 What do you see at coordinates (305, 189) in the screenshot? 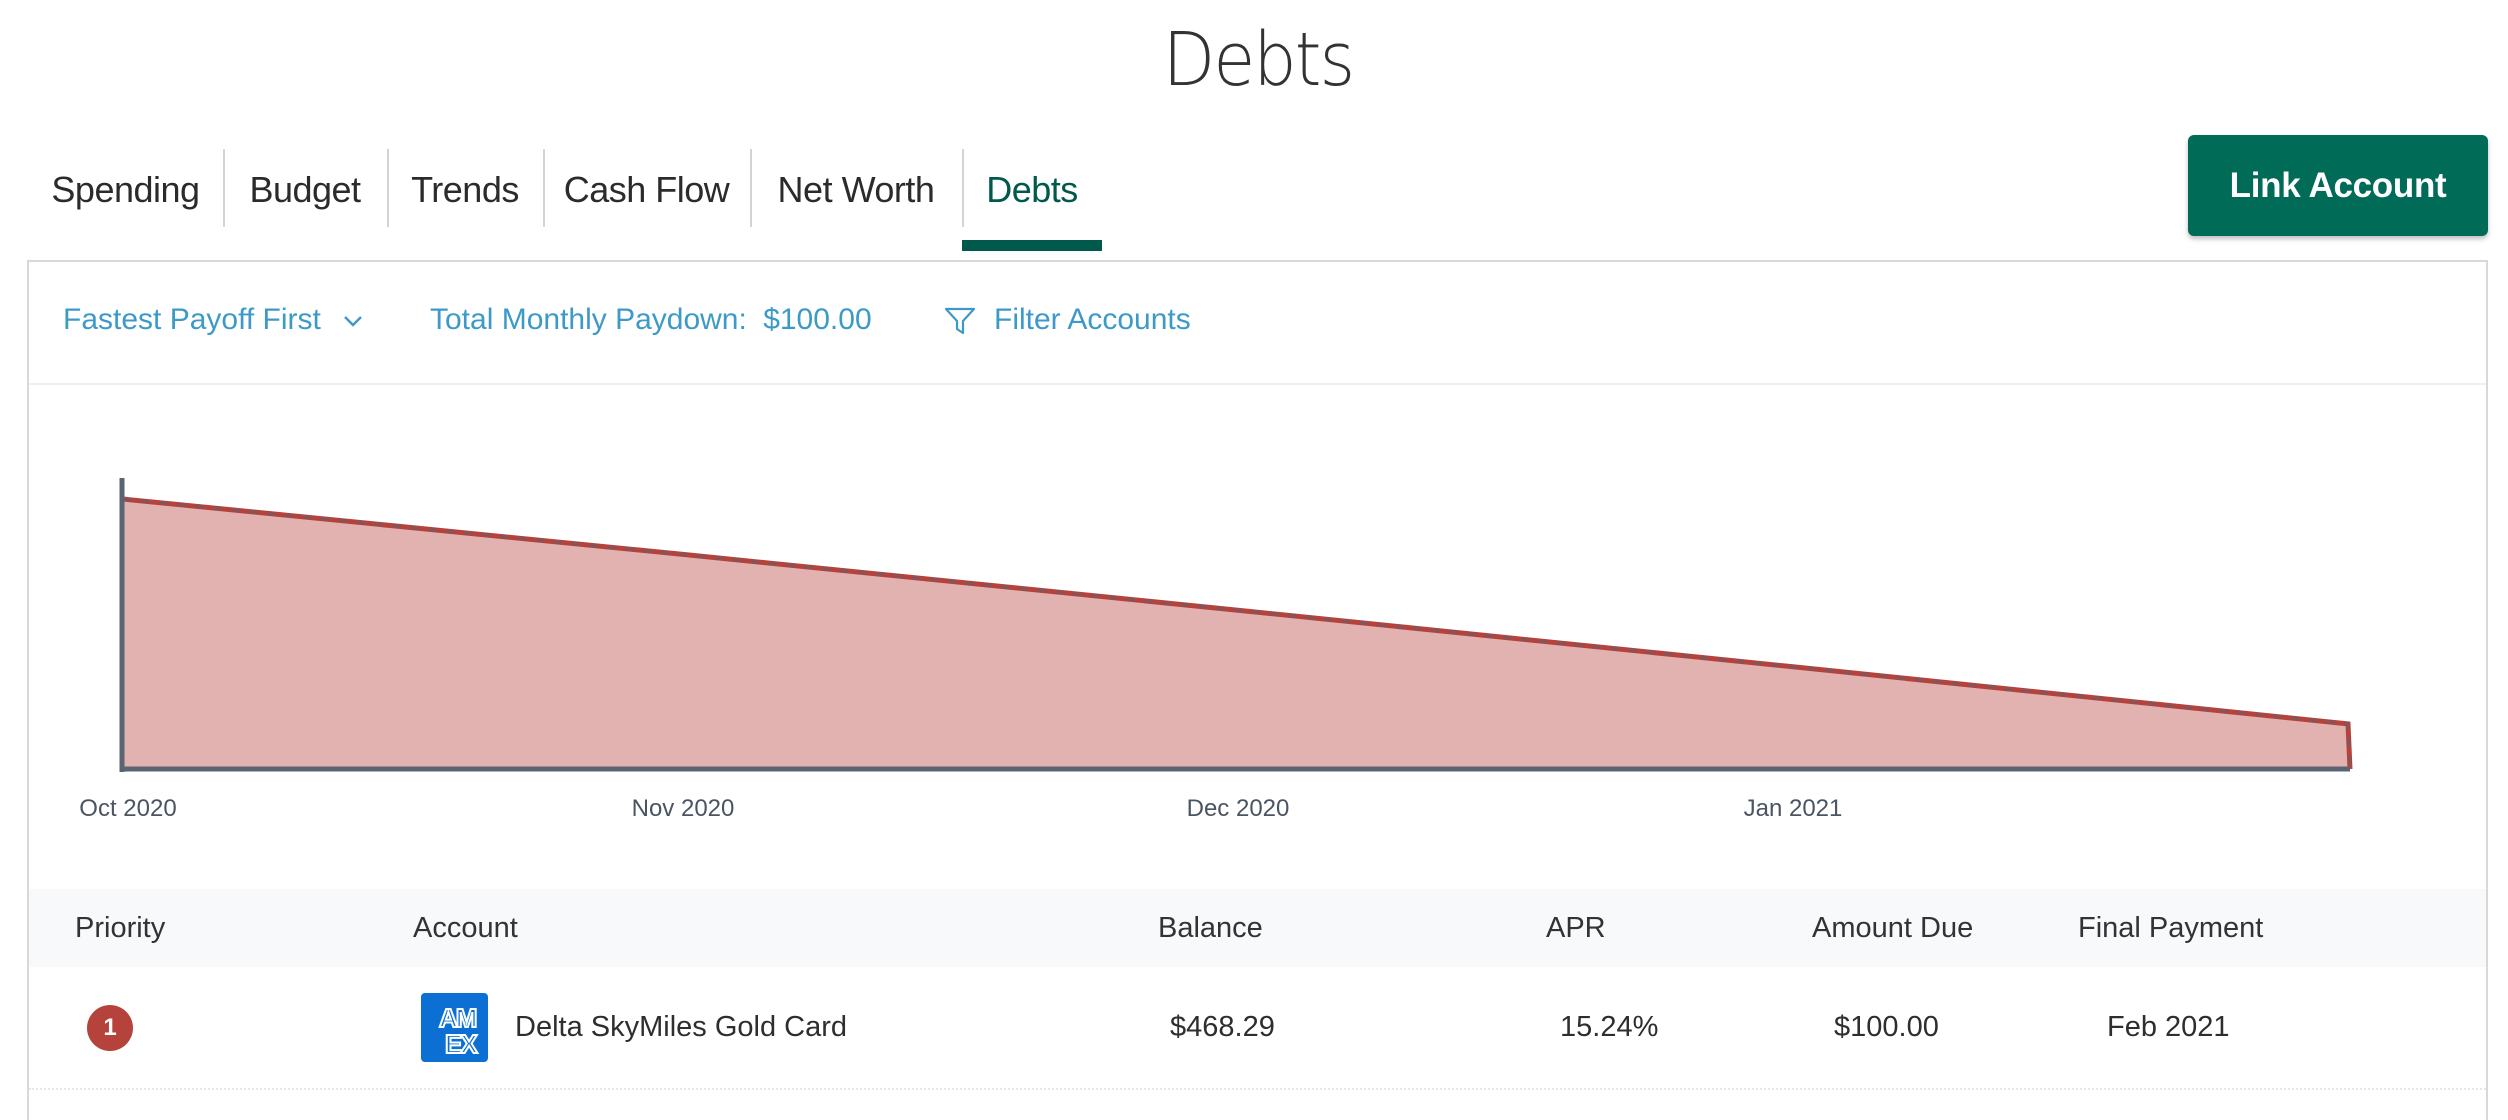
I see `tab-label: Budget` at bounding box center [305, 189].